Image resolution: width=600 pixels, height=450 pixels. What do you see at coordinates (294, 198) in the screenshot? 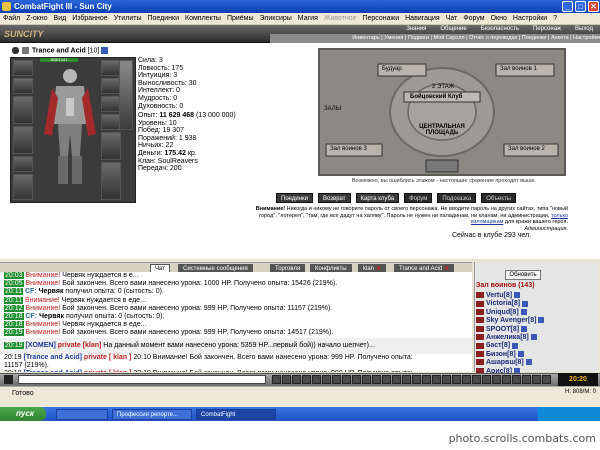
I see `map-button: Поединки` at bounding box center [294, 198].